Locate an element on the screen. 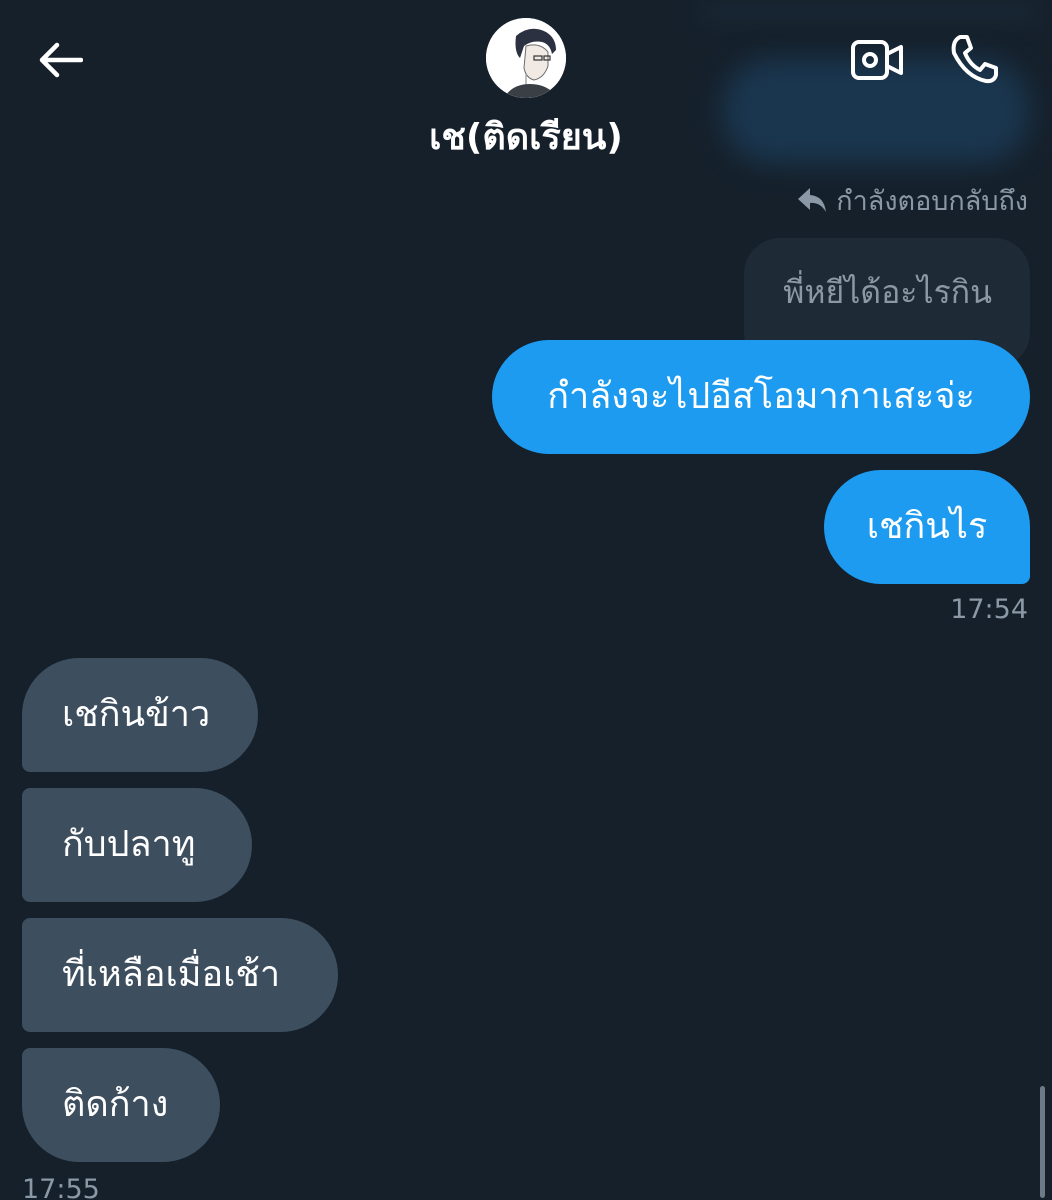 The width and height of the screenshot is (1052, 1200). incoming-message: ติดก้าง is located at coordinates (121, 1105).